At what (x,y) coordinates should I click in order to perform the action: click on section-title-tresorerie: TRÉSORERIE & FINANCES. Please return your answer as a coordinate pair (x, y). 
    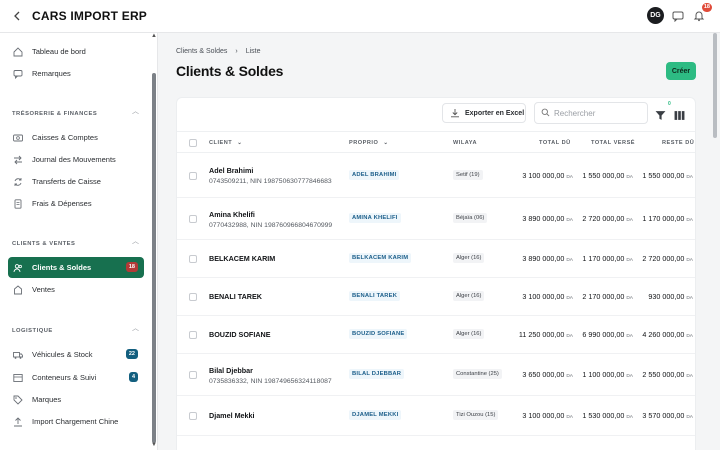
    Looking at the image, I should click on (55, 114).